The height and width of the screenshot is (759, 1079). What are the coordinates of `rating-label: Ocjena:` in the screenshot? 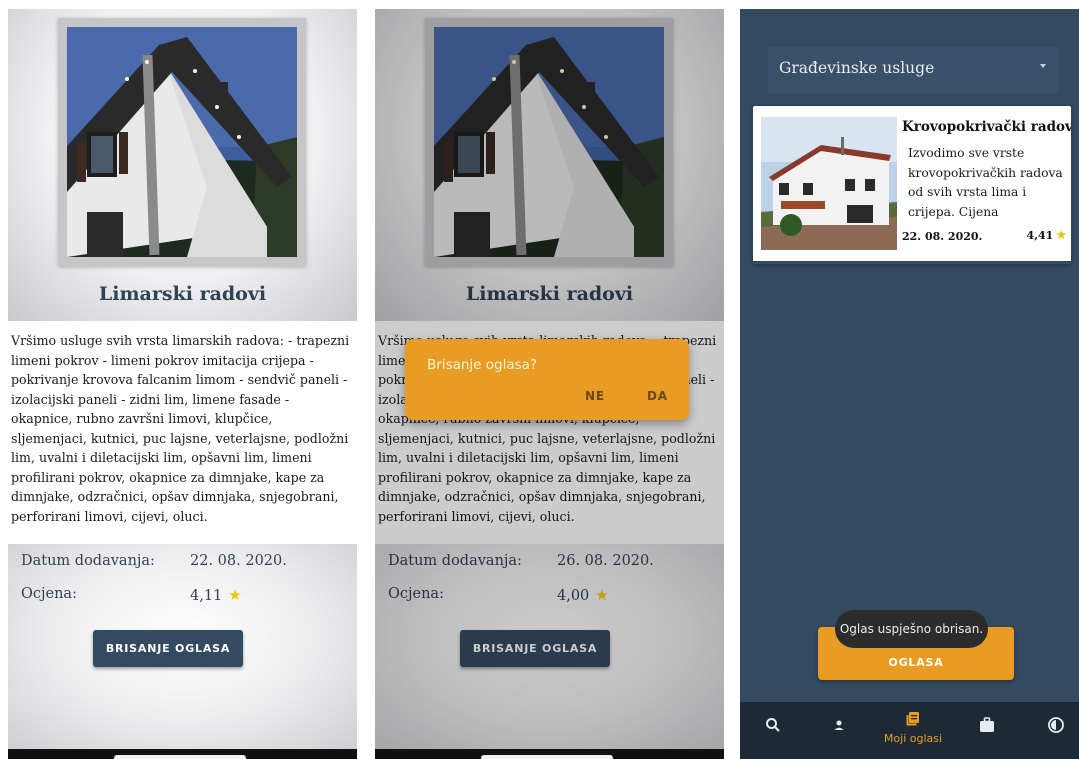 It's located at (49, 594).